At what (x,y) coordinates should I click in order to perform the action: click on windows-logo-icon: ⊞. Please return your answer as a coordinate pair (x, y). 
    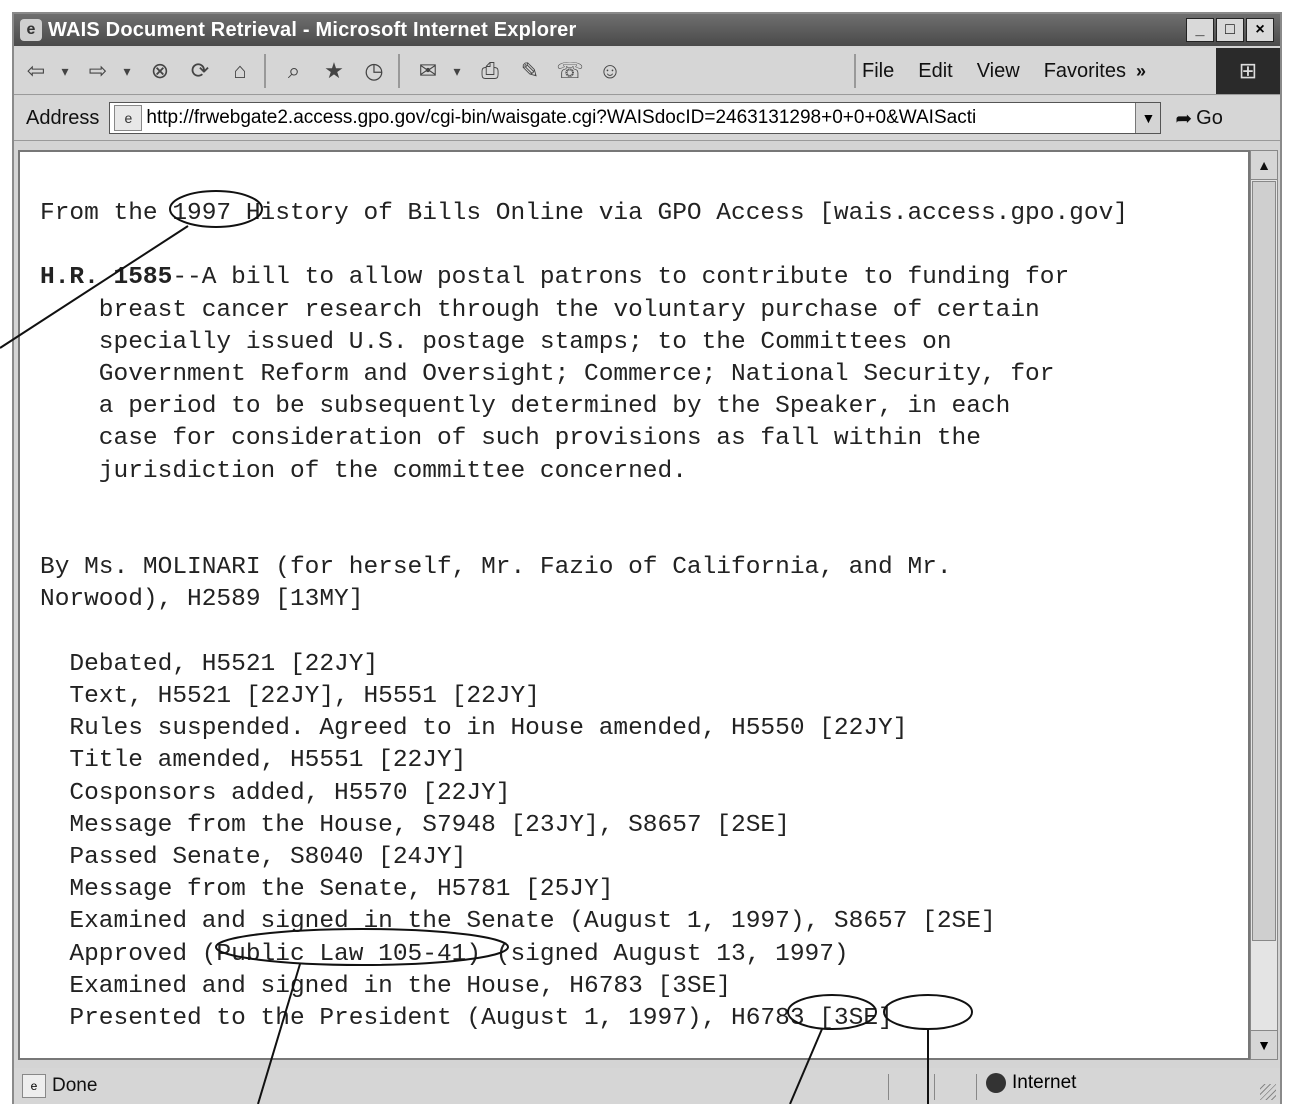
    Looking at the image, I should click on (1248, 71).